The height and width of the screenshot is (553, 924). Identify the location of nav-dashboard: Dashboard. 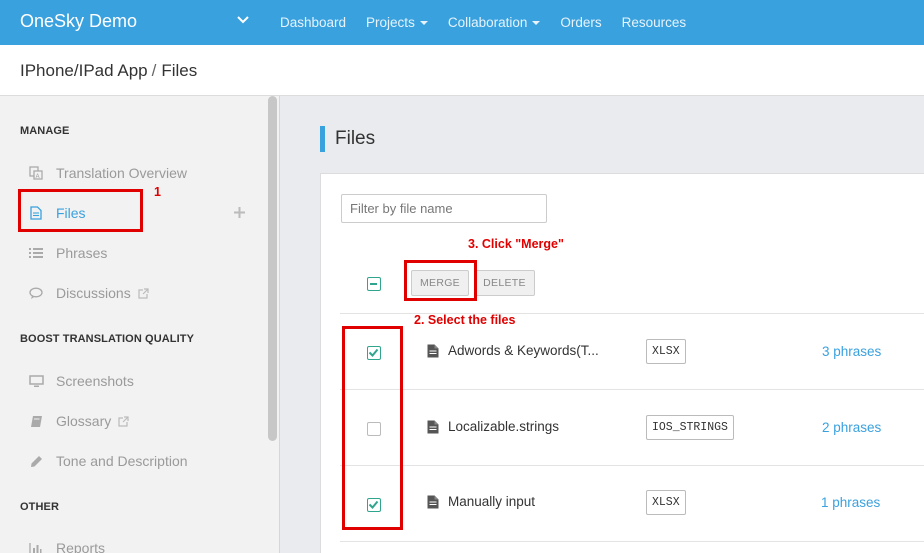
(313, 22).